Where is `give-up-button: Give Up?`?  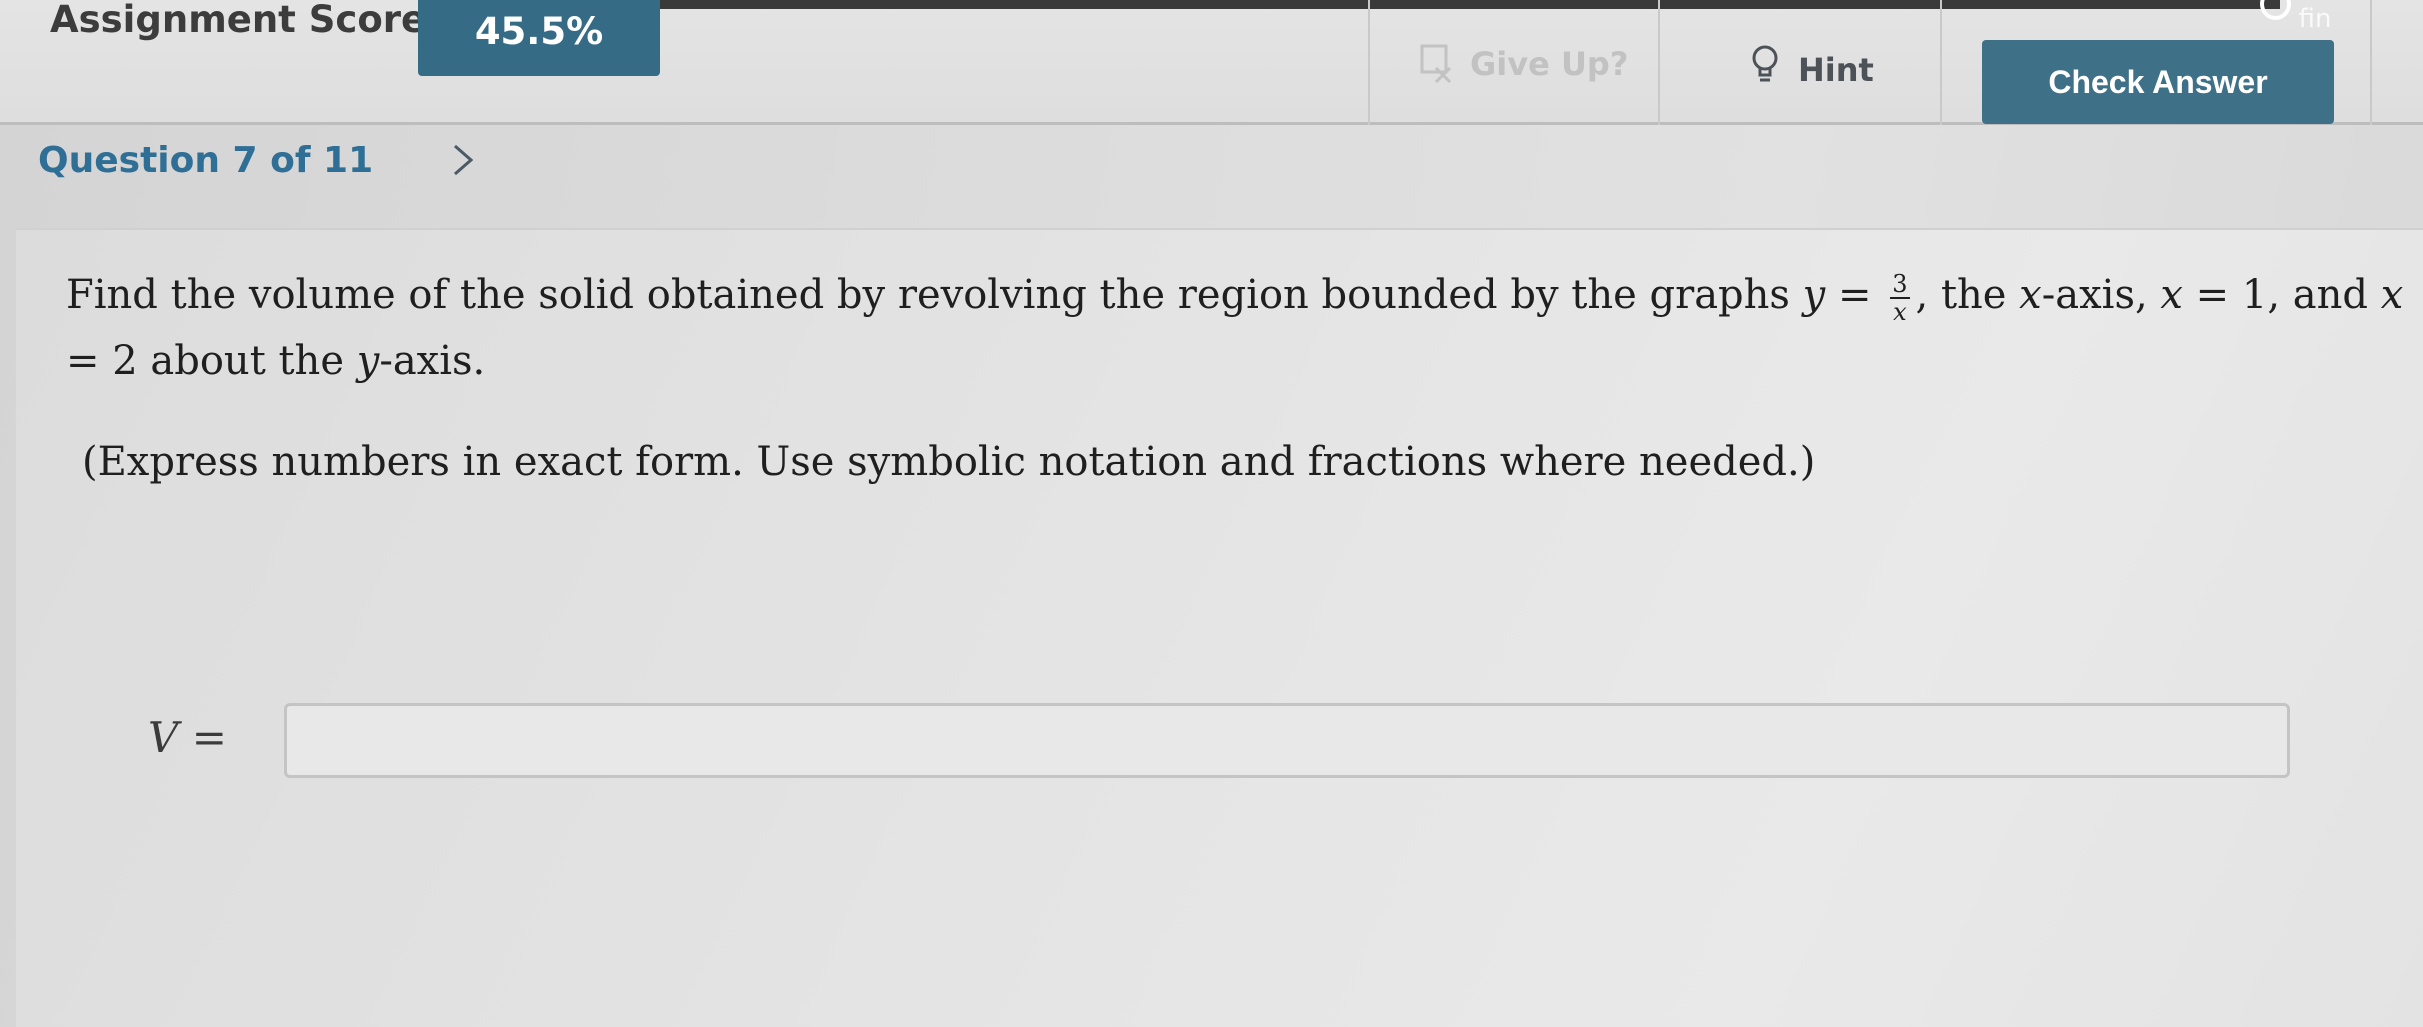
give-up-button: Give Up? is located at coordinates (1524, 64).